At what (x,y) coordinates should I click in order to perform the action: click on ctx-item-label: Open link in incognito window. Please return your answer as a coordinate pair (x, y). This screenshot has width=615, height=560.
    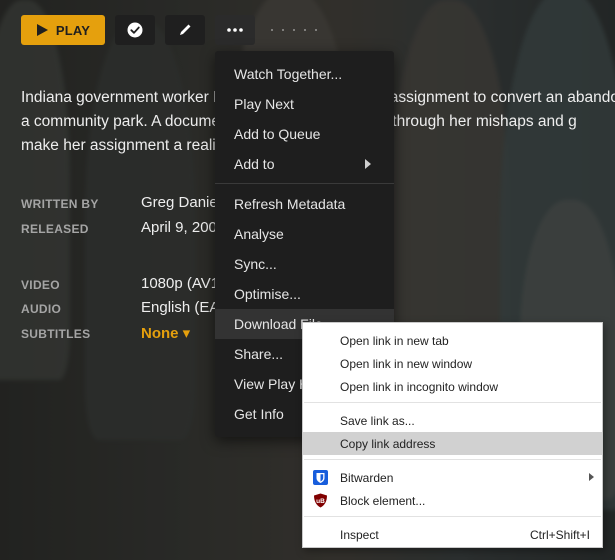
    Looking at the image, I should click on (419, 386).